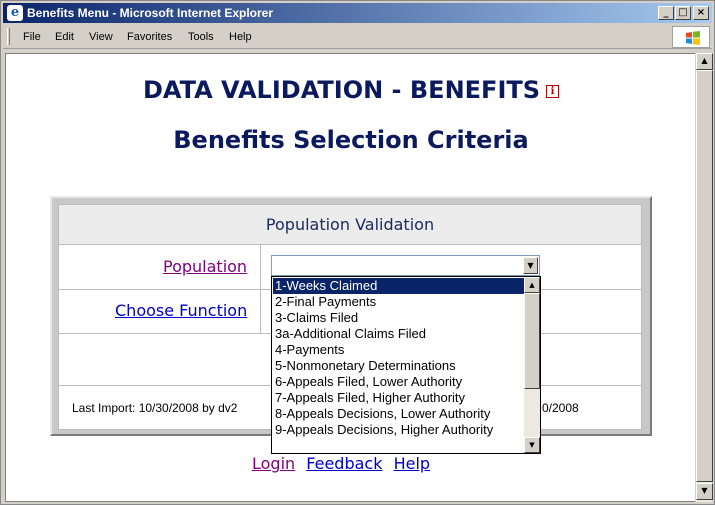 Image resolution: width=715 pixels, height=505 pixels. Describe the element at coordinates (398, 286) in the screenshot. I see `dropdown-option: 1-Weeks Claimed` at that location.